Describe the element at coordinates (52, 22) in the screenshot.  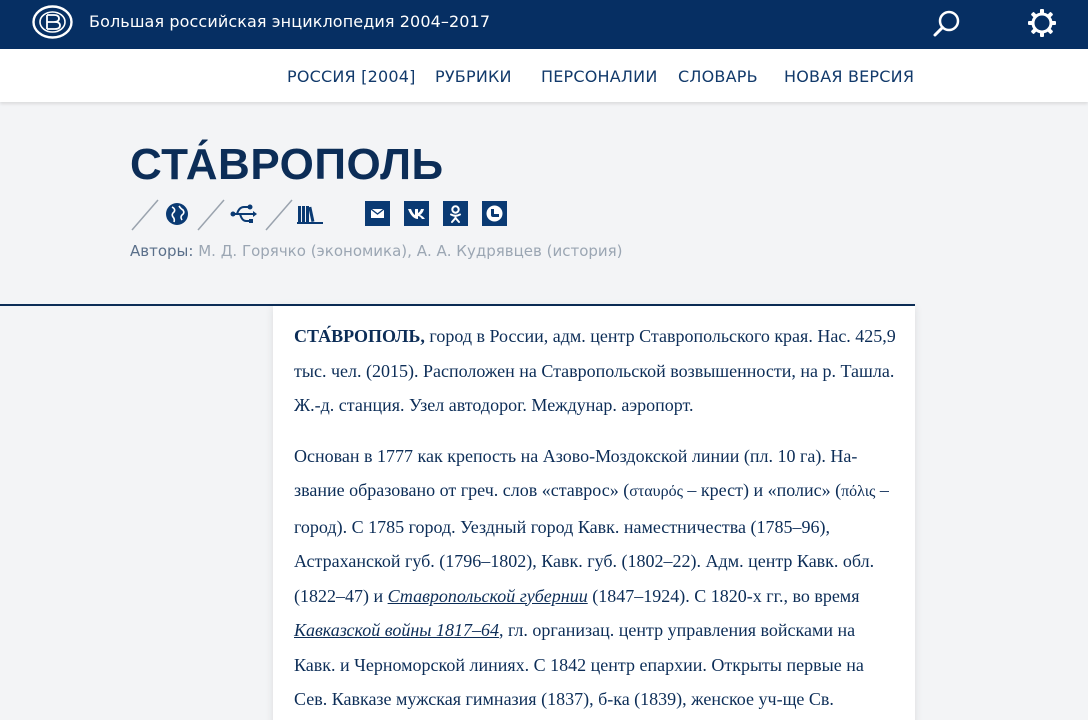
I see `bre-logo-icon` at that location.